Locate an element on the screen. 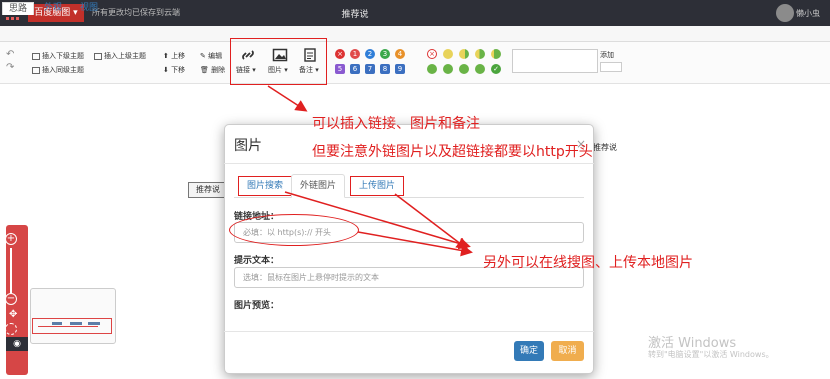 The image size is (830, 379). arrow-from-search-tab is located at coordinates (377, 220).